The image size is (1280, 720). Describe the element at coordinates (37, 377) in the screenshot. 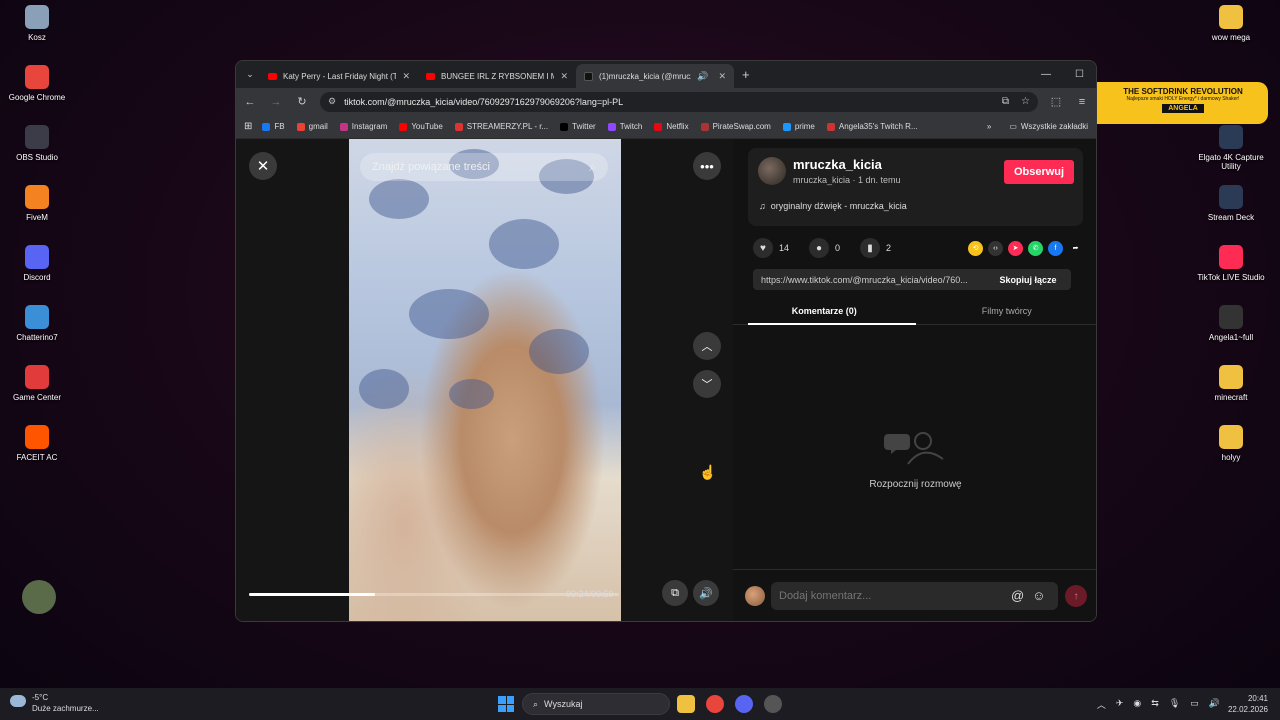

I see `game-center-icon` at that location.